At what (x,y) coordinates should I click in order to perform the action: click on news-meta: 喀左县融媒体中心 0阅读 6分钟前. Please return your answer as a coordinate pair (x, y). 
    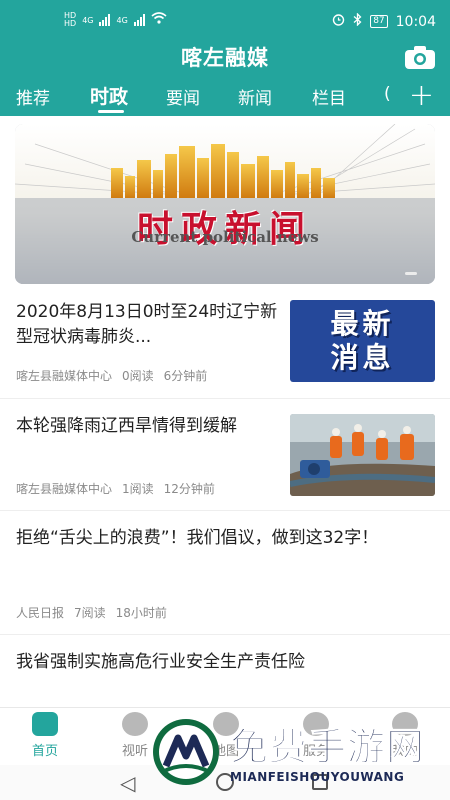
    Looking at the image, I should click on (116, 375).